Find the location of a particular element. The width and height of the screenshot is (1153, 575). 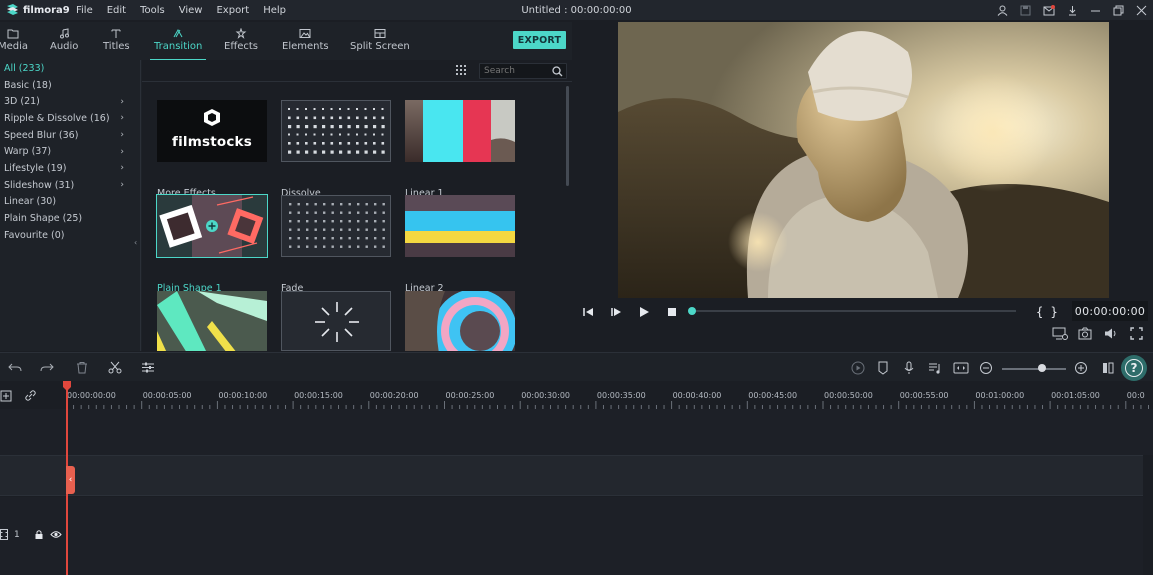

add-track-icon is located at coordinates (7, 396).